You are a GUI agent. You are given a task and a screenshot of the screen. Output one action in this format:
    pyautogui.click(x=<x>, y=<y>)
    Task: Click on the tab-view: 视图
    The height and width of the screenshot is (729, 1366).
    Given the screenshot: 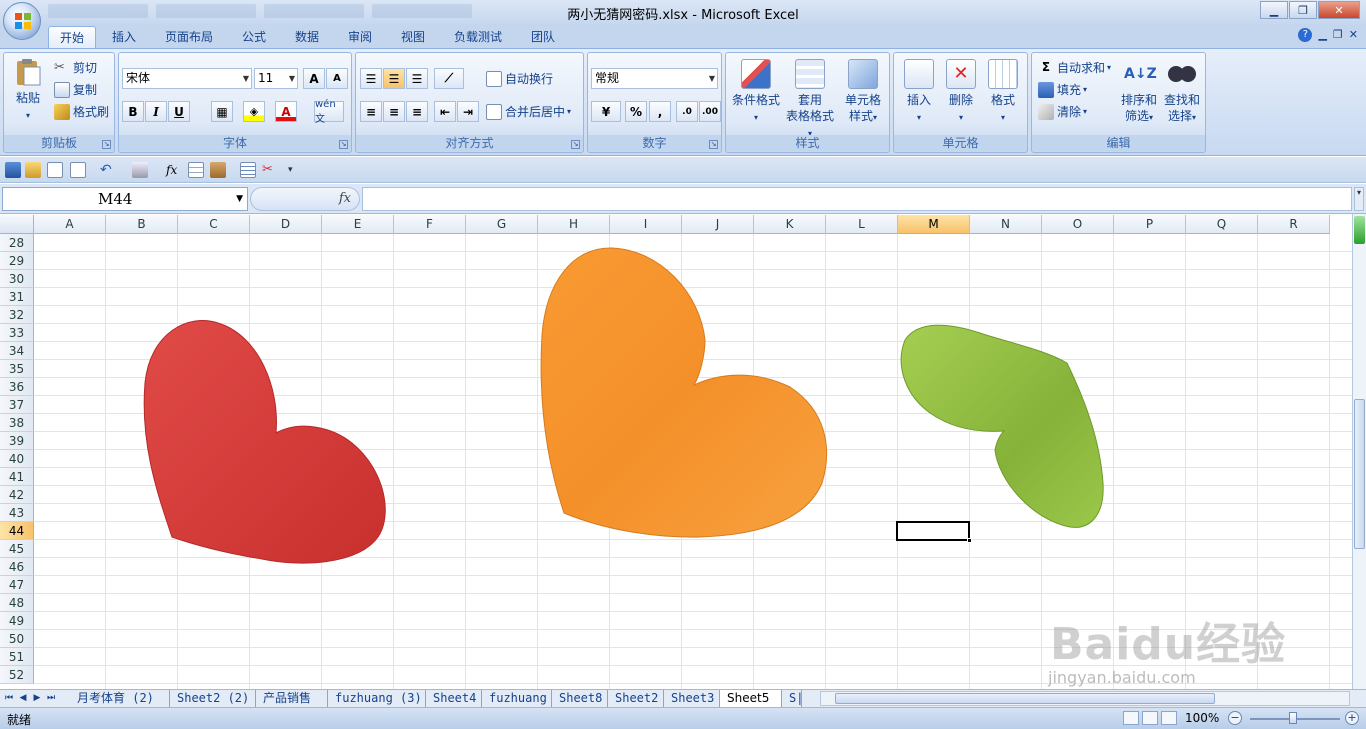 What is the action you would take?
    pyautogui.click(x=413, y=37)
    